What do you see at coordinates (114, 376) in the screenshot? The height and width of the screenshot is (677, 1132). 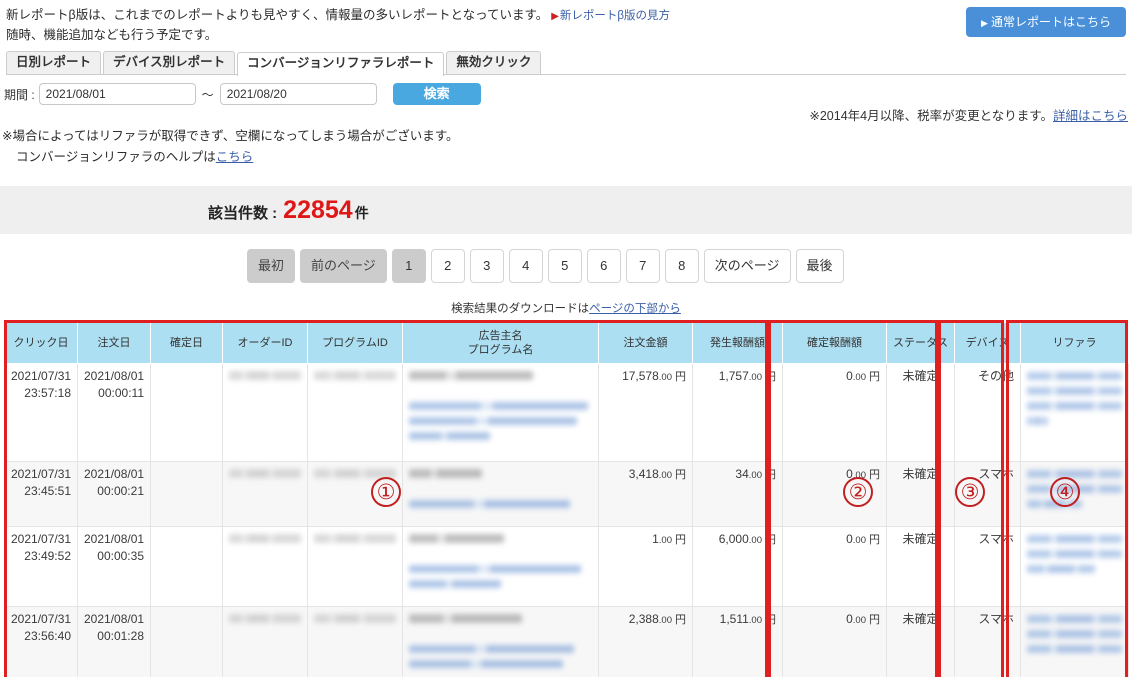 I see `order-date-value: 2021/08/01` at bounding box center [114, 376].